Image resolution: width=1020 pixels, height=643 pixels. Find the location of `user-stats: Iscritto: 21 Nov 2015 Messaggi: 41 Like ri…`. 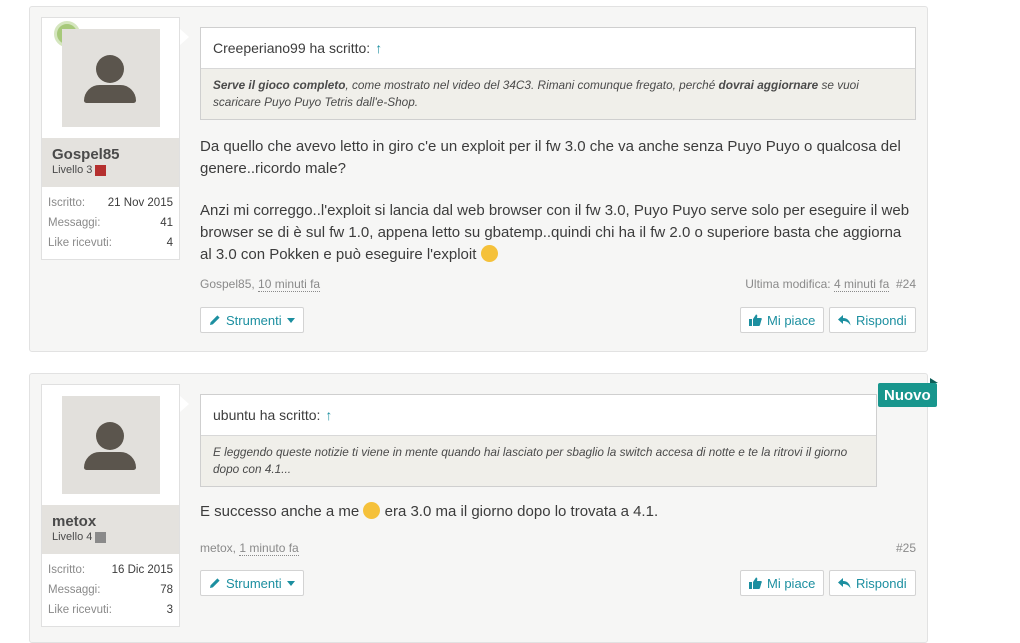

user-stats: Iscritto: 21 Nov 2015 Messaggi: 41 Like ri… is located at coordinates (110, 223).